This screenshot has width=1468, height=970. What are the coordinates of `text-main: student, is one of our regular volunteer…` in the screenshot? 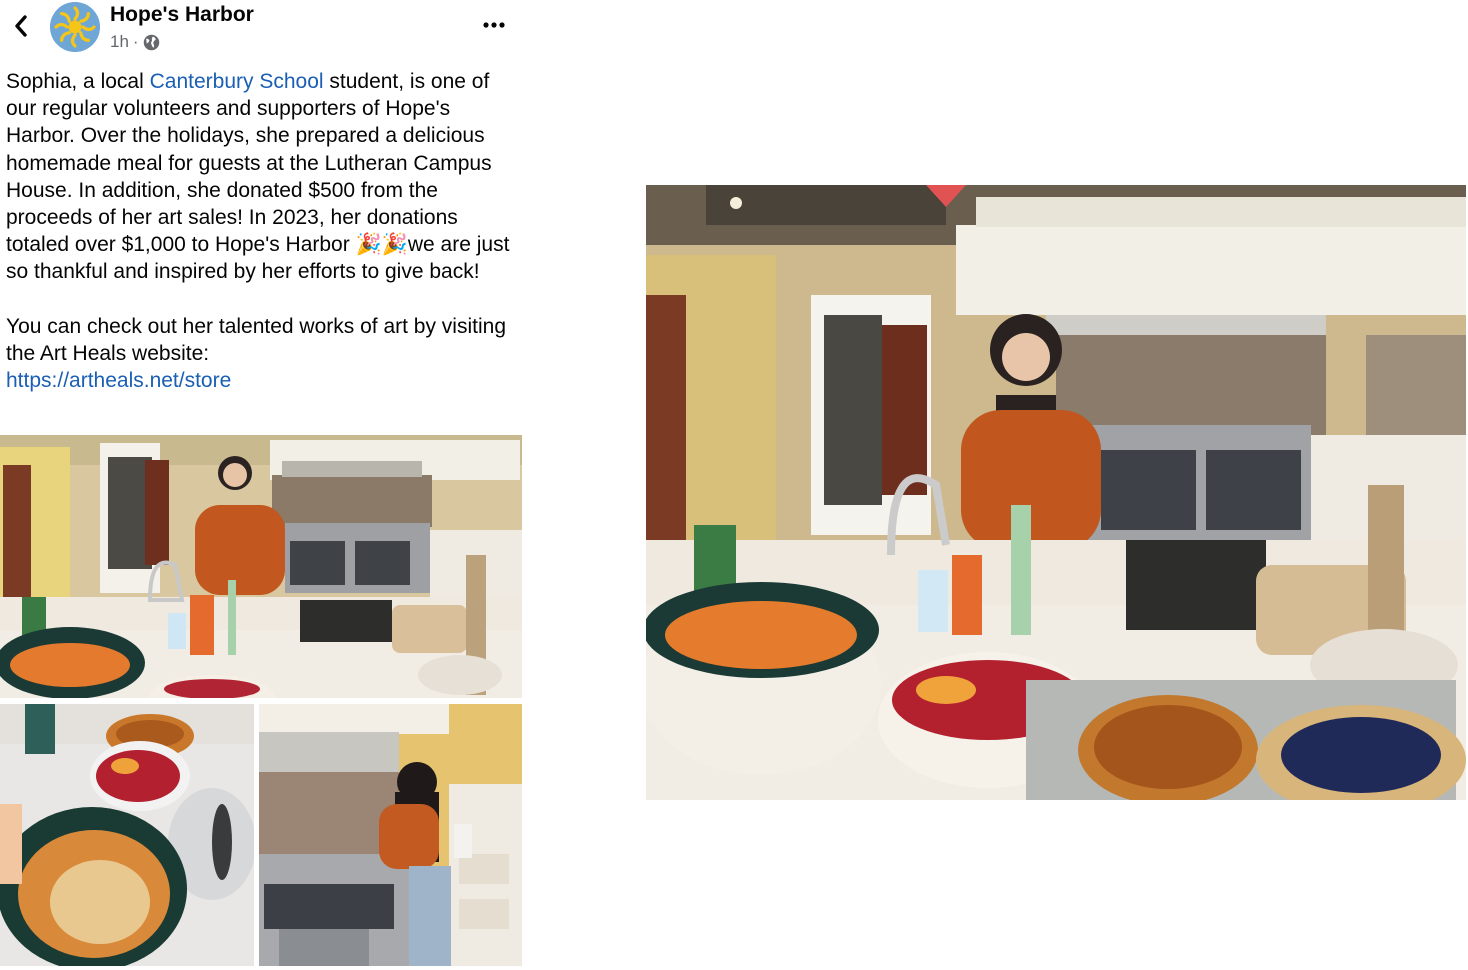 It's located at (249, 163).